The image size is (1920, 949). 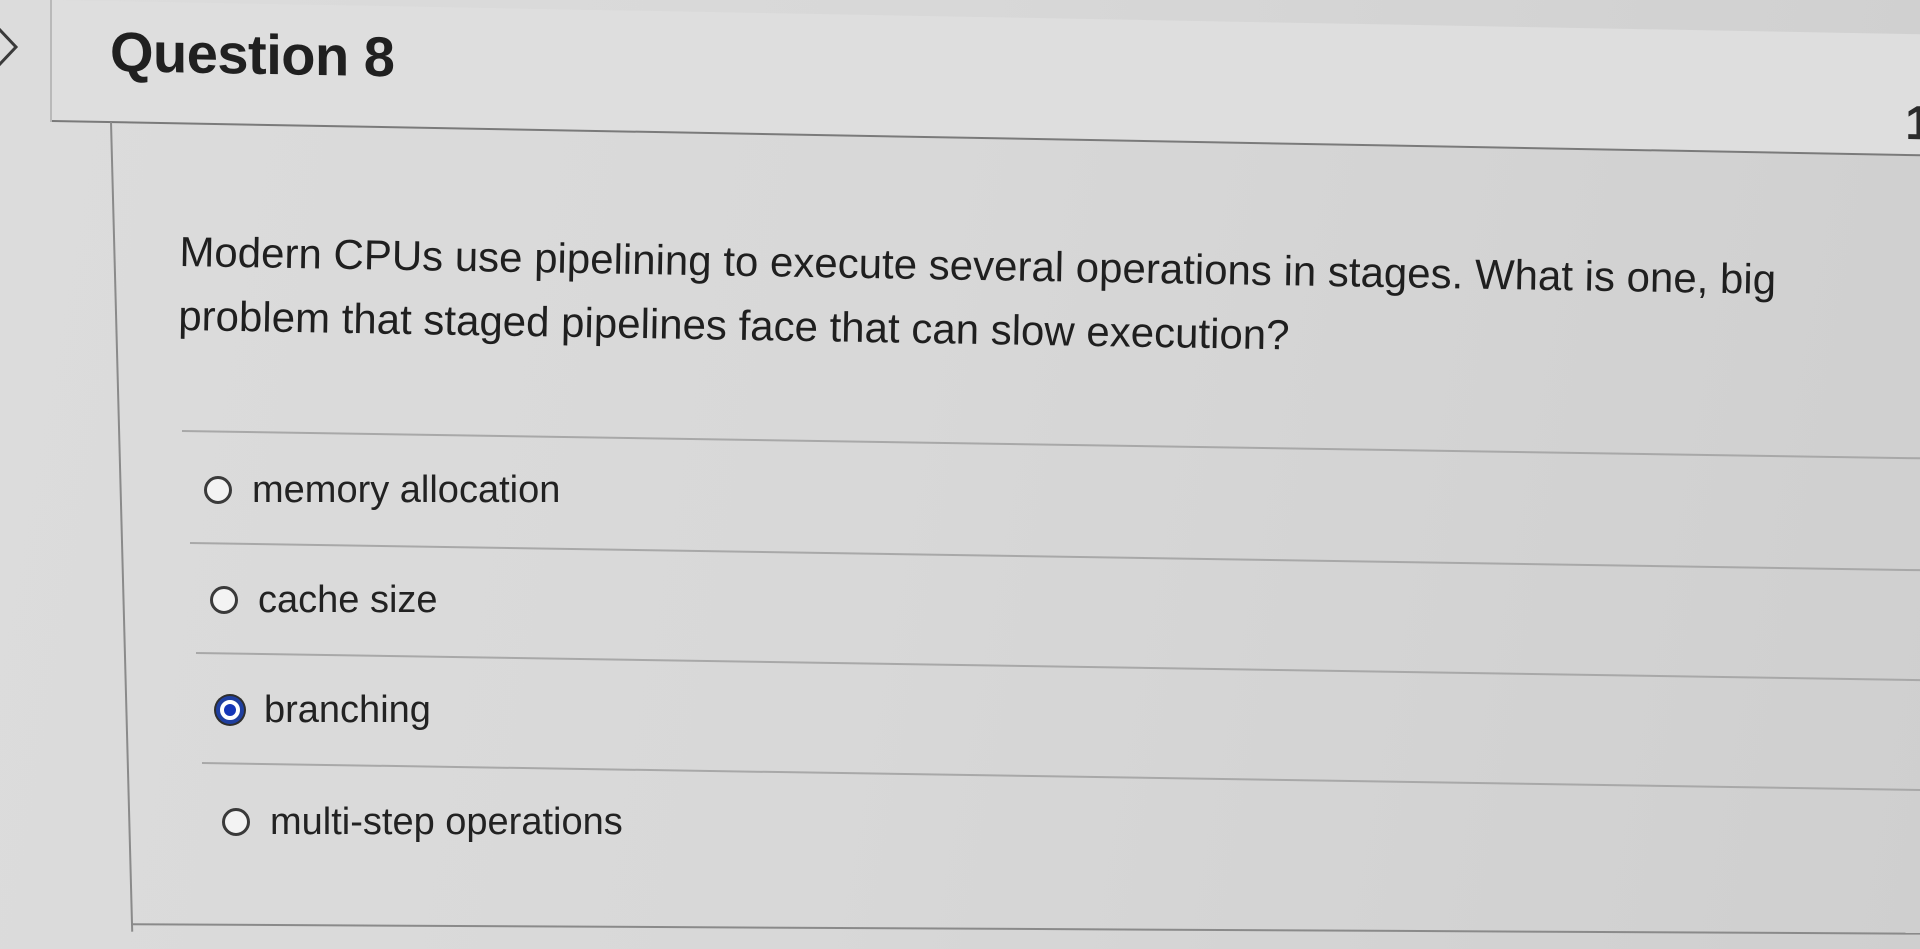 What do you see at coordinates (1026, 929) in the screenshot?
I see `question-body-bottom-border` at bounding box center [1026, 929].